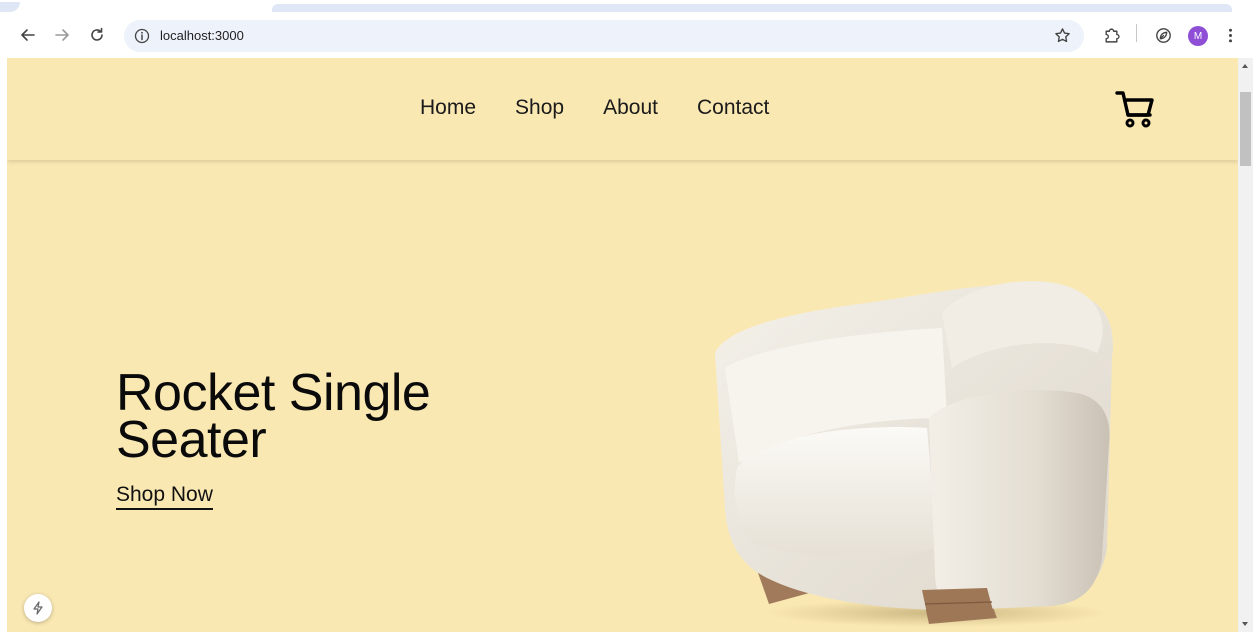 The height and width of the screenshot is (632, 1253). Describe the element at coordinates (142, 36) in the screenshot. I see `info-icon` at that location.